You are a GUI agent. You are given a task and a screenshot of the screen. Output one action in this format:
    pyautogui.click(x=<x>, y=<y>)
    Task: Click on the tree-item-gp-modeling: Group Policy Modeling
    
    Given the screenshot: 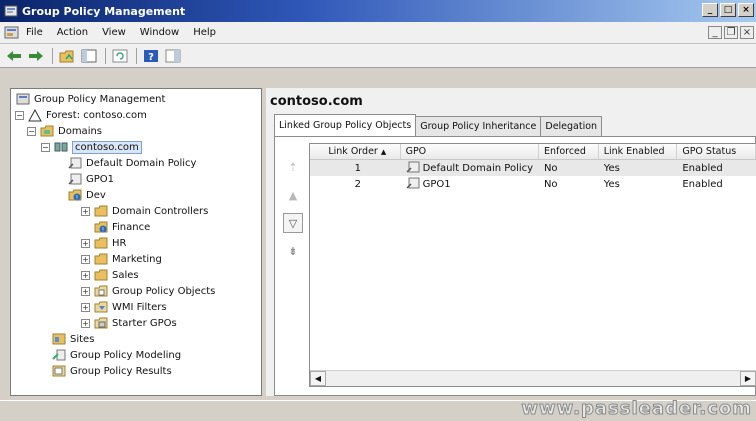 What is the action you would take?
    pyautogui.click(x=116, y=355)
    